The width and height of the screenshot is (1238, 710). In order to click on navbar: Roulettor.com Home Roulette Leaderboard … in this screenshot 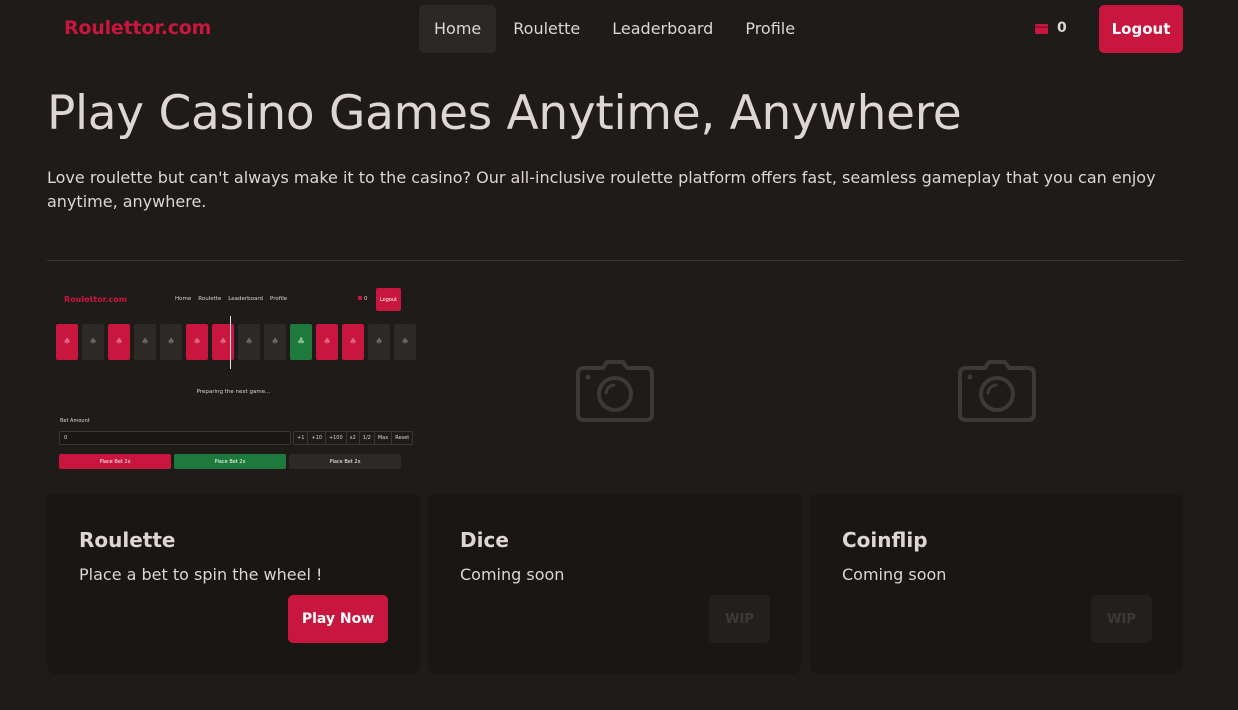, I will do `click(619, 29)`.